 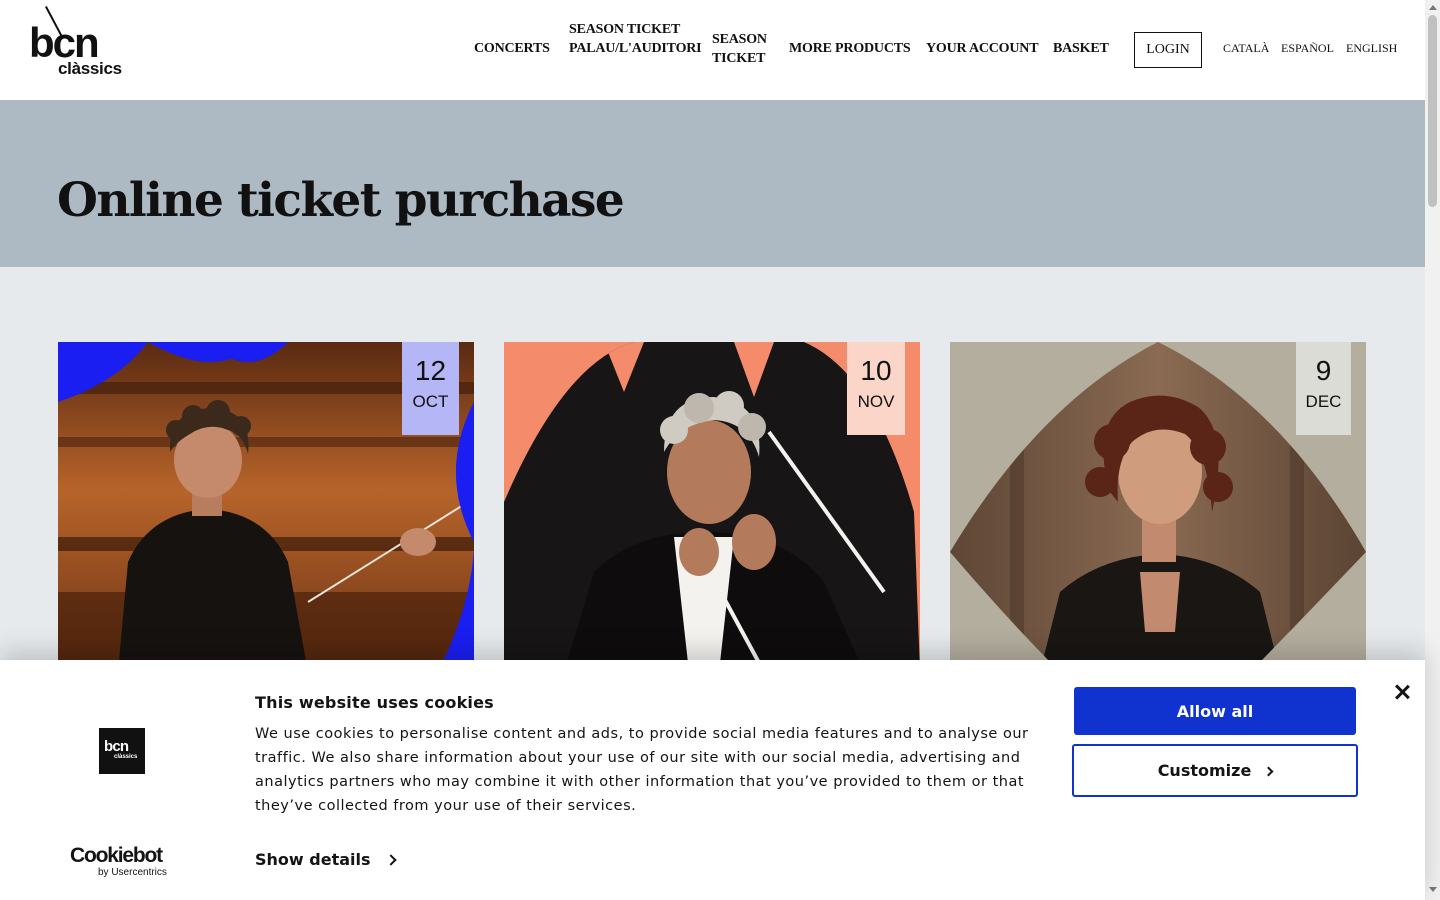 I want to click on customize-button: Customize, so click(x=1215, y=770).